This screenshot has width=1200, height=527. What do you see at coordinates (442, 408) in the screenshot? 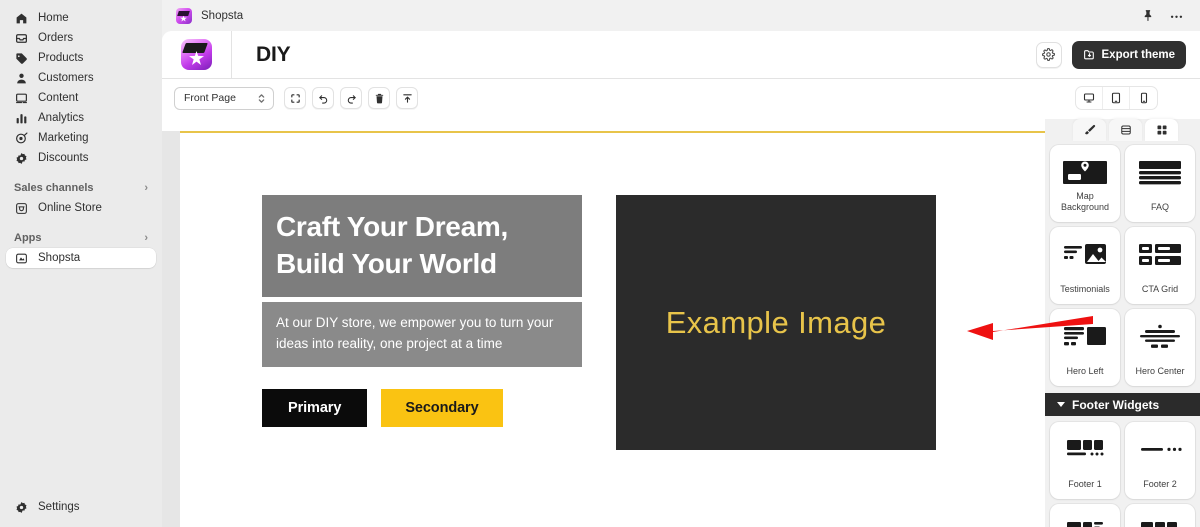
I see `hero-secondary-button: Secondary` at bounding box center [442, 408].